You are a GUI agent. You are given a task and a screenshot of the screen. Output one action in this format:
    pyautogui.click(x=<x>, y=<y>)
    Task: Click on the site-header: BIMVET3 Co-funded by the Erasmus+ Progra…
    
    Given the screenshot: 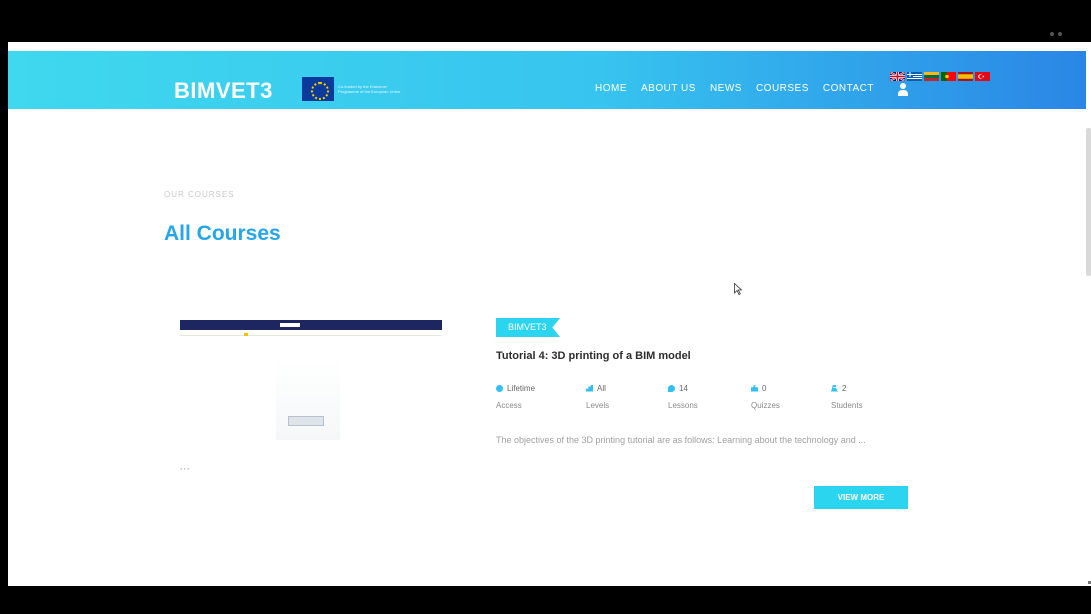 What is the action you would take?
    pyautogui.click(x=547, y=80)
    